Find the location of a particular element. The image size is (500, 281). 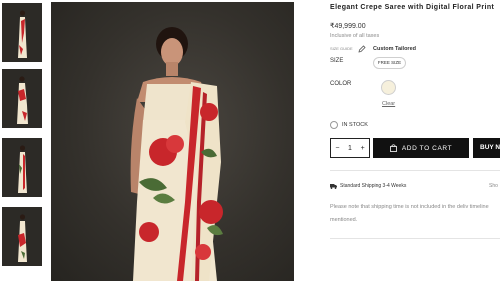

color-swatch is located at coordinates (388, 87).